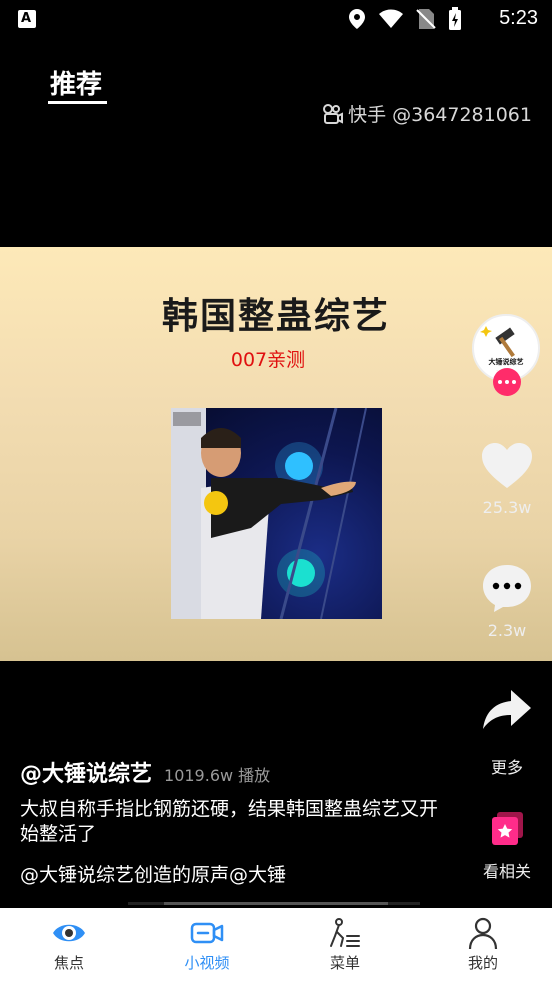 The image size is (552, 981). What do you see at coordinates (506, 361) in the screenshot?
I see `avatar-text: 大锤说综艺` at bounding box center [506, 361].